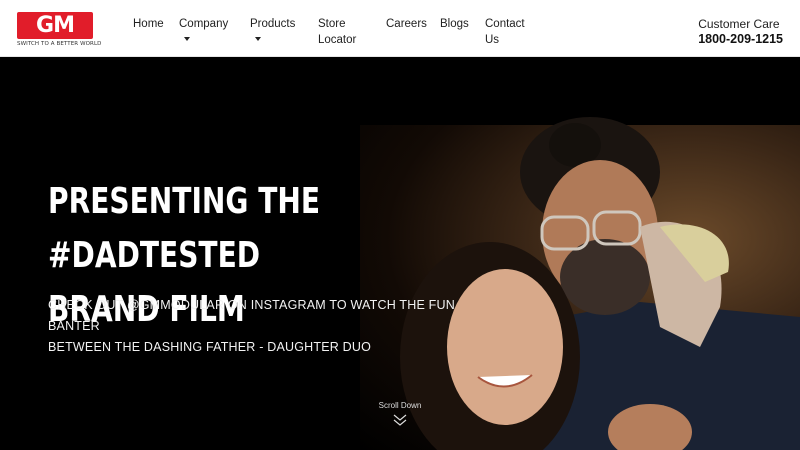 The width and height of the screenshot is (800, 450). What do you see at coordinates (184, 228) in the screenshot?
I see `hero-title-line1: PRESENTING THE #DADTESTED` at bounding box center [184, 228].